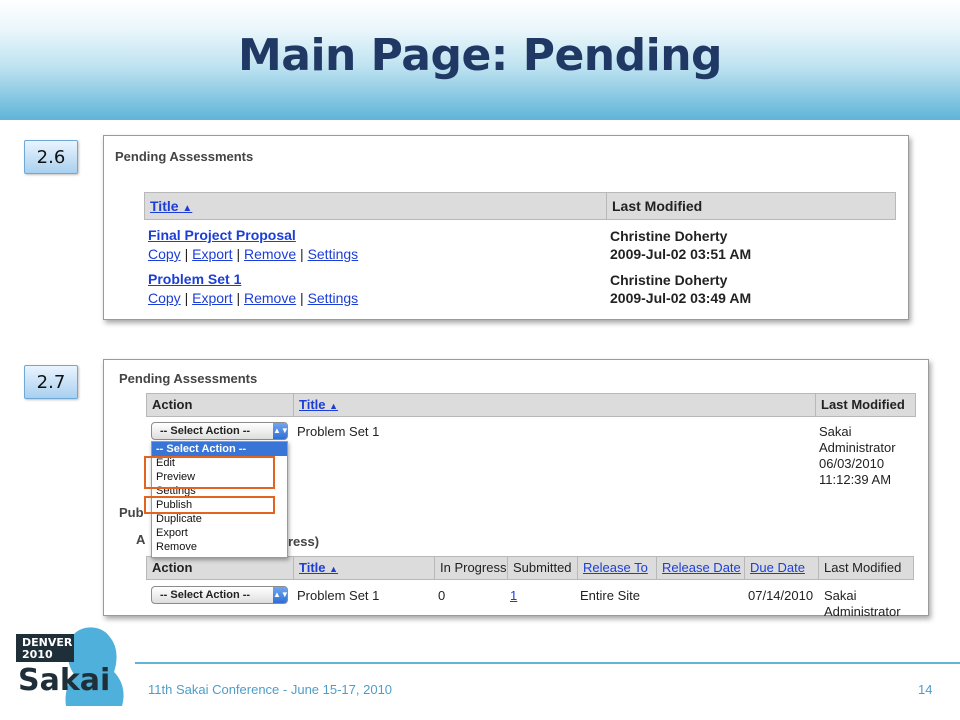 The image size is (960, 720). What do you see at coordinates (64, 680) in the screenshot?
I see `logo-text-sakai: Sakai` at bounding box center [64, 680].